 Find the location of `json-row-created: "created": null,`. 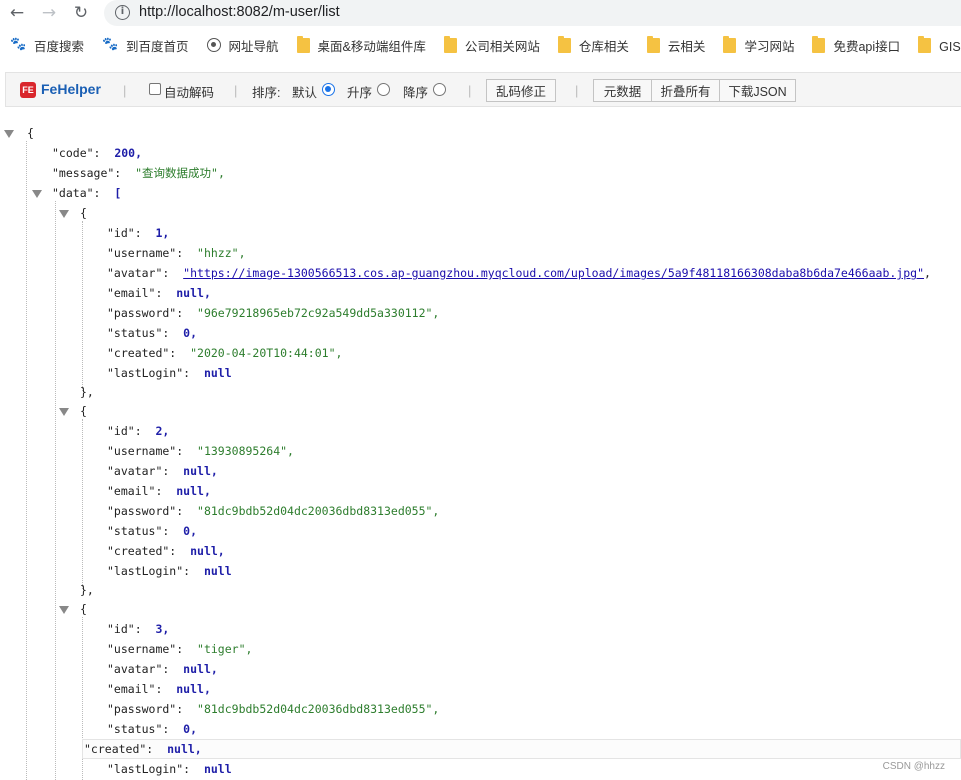

json-row-created: "created": null, is located at coordinates (166, 551).